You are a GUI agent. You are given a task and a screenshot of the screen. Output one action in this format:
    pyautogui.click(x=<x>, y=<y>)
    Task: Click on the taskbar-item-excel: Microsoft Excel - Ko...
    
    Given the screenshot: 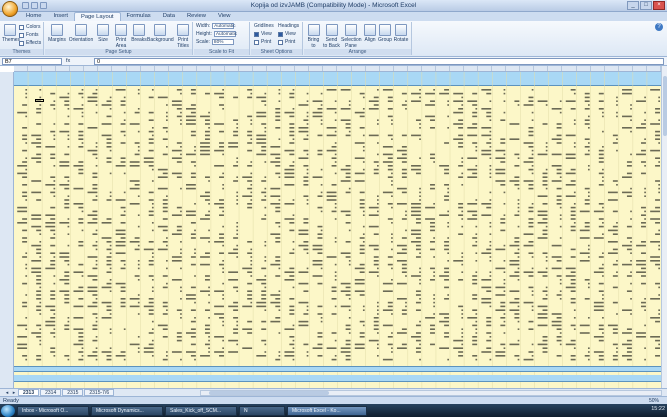 What is the action you would take?
    pyautogui.click(x=327, y=410)
    